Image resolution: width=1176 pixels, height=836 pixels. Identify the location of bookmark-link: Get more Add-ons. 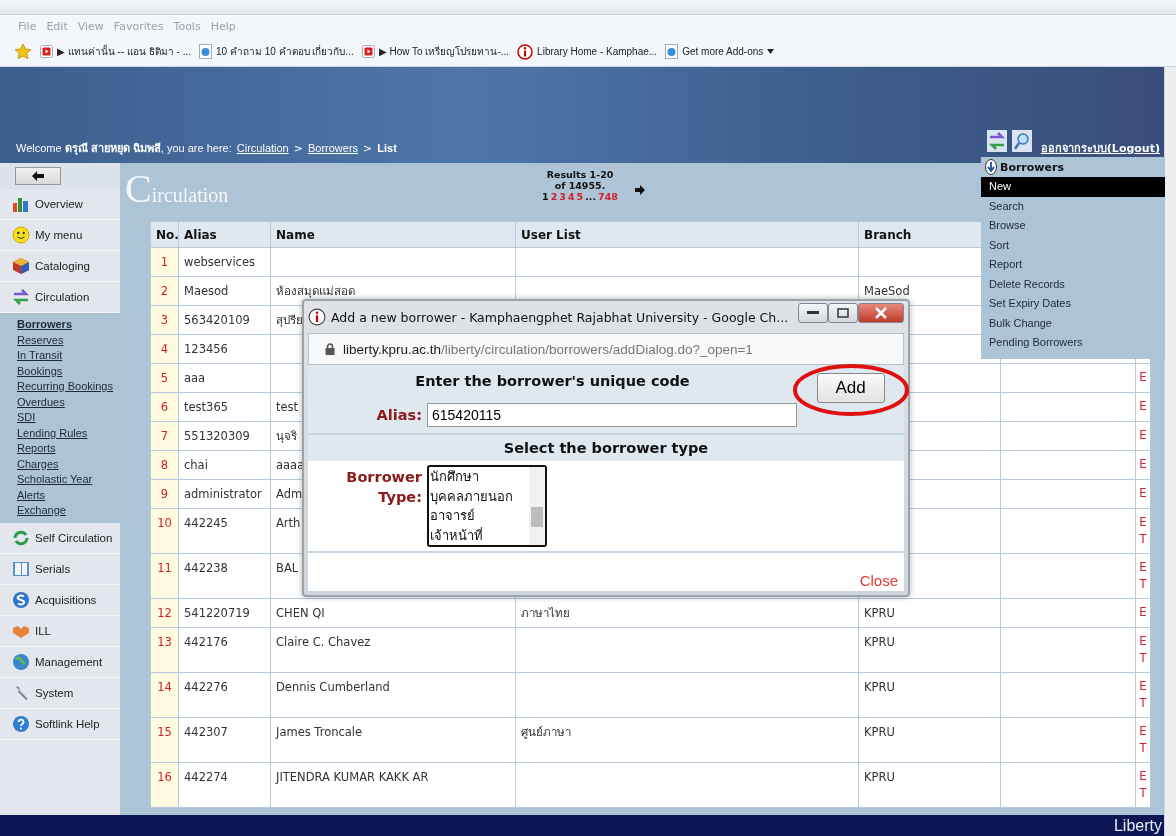
(720, 51).